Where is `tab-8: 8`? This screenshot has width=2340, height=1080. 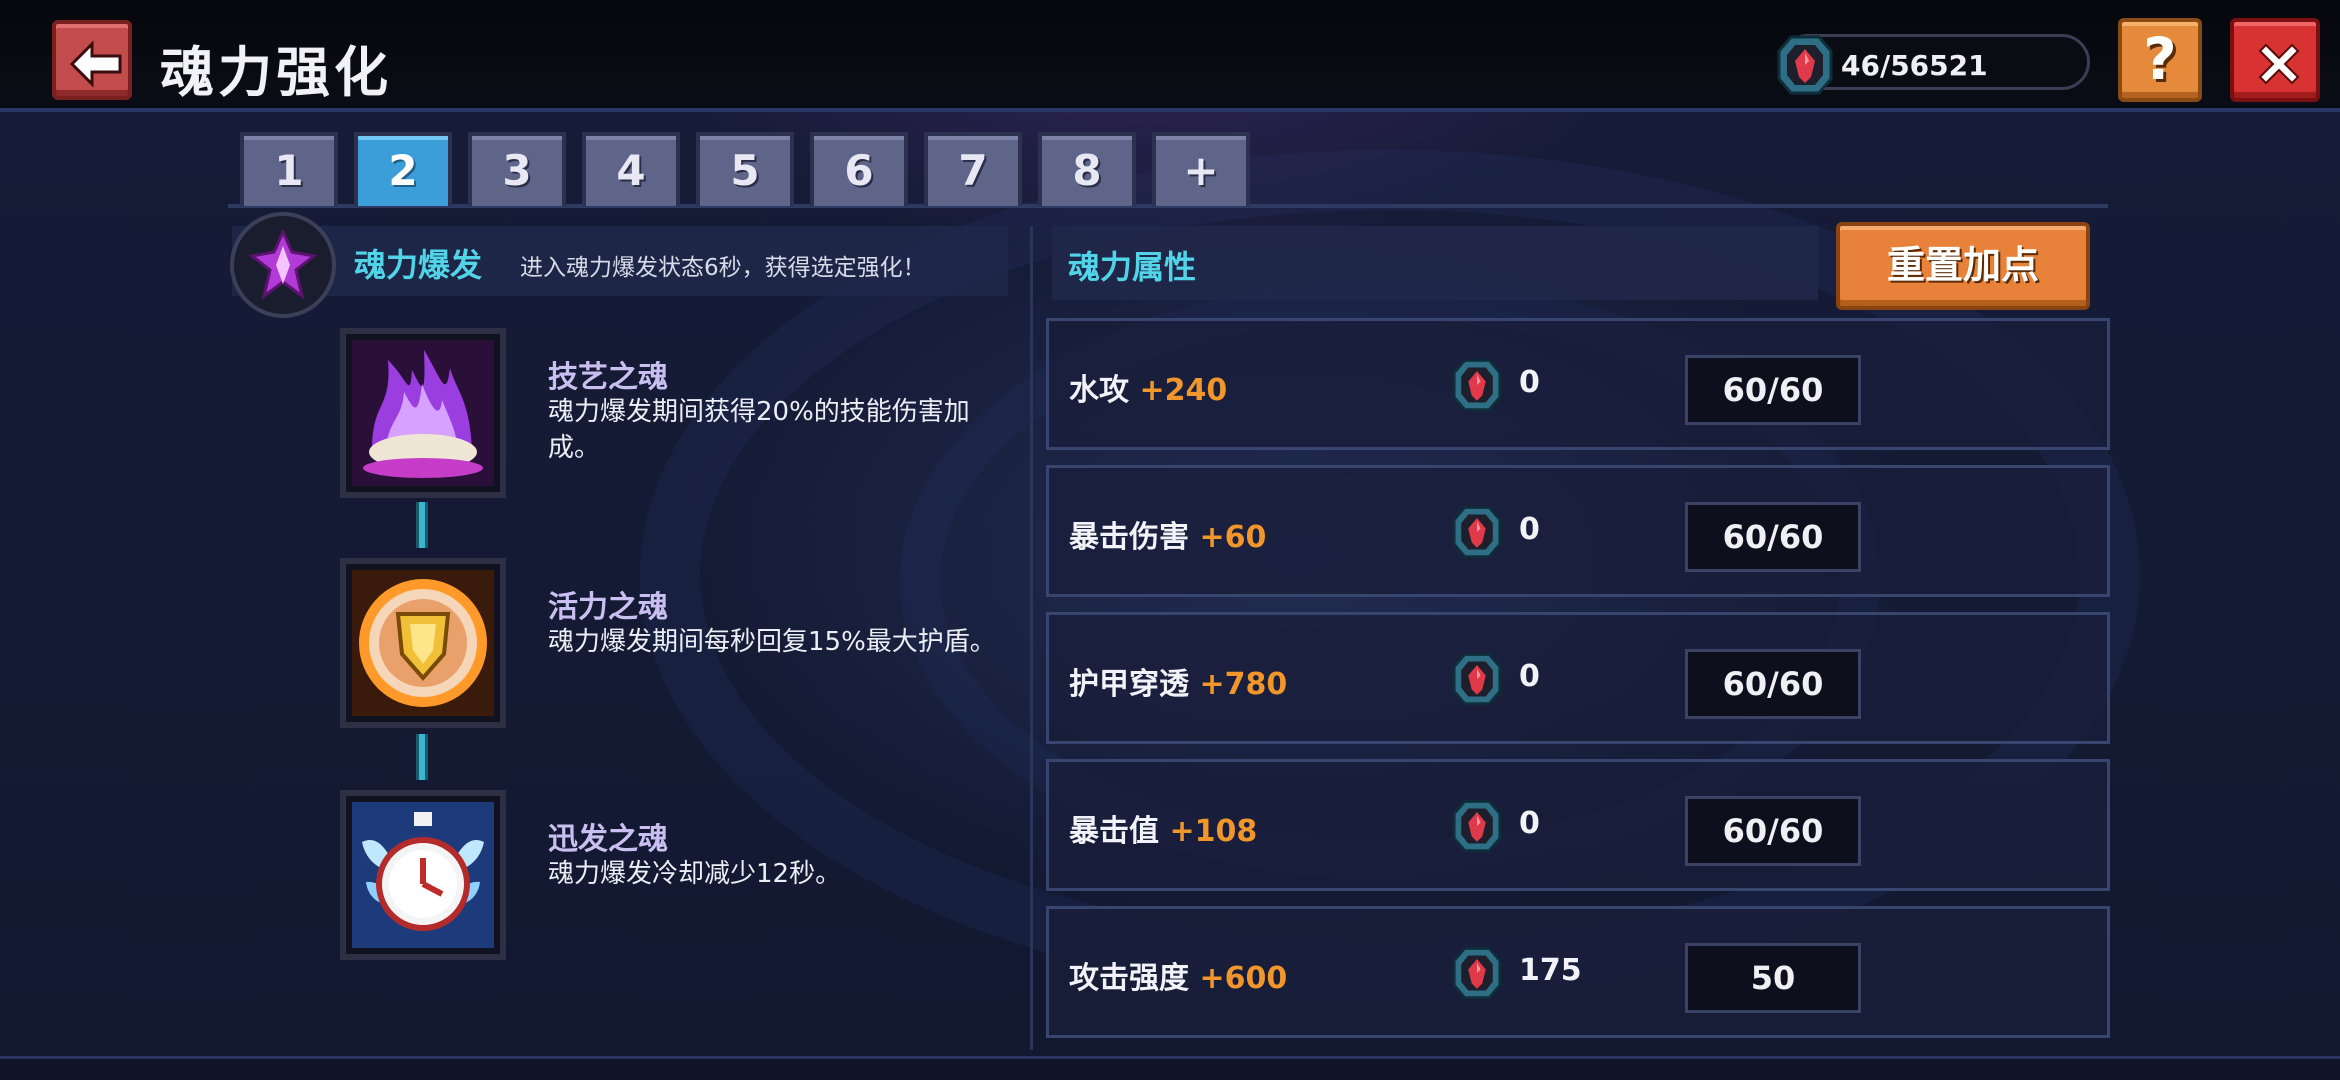
tab-8: 8 is located at coordinates (1087, 169).